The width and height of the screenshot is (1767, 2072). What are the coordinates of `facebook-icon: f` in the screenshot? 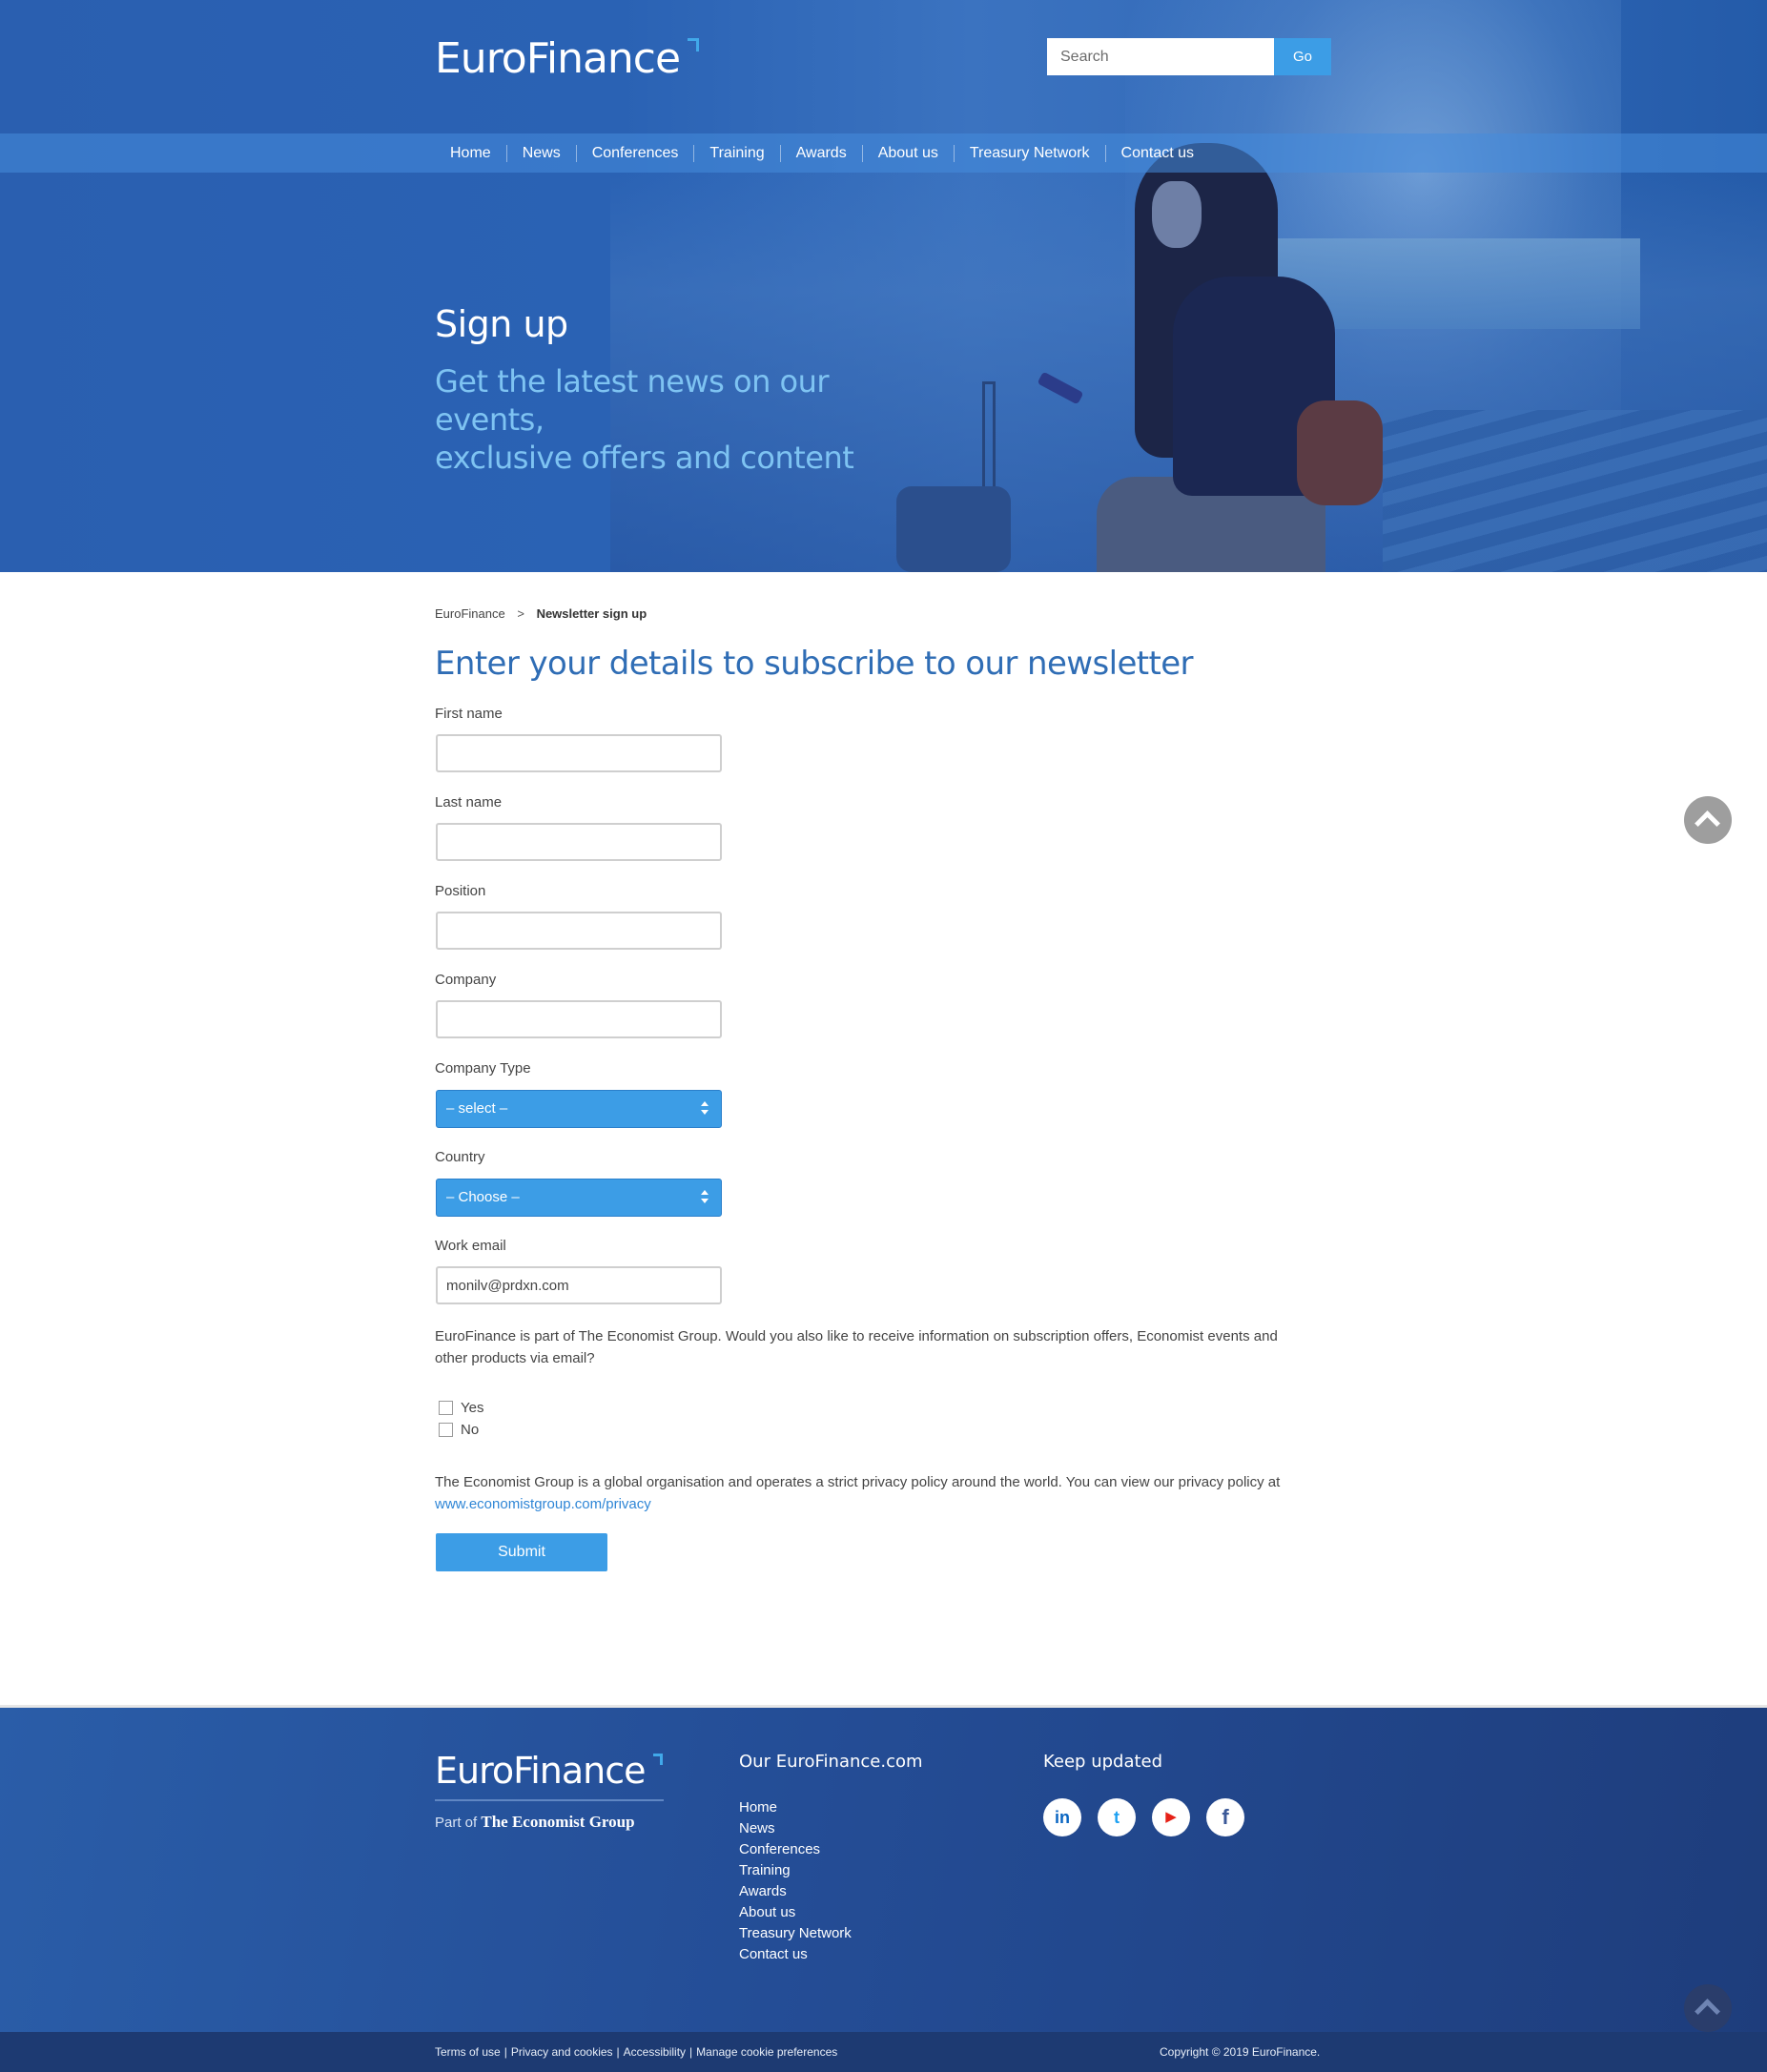 It's located at (1225, 1817).